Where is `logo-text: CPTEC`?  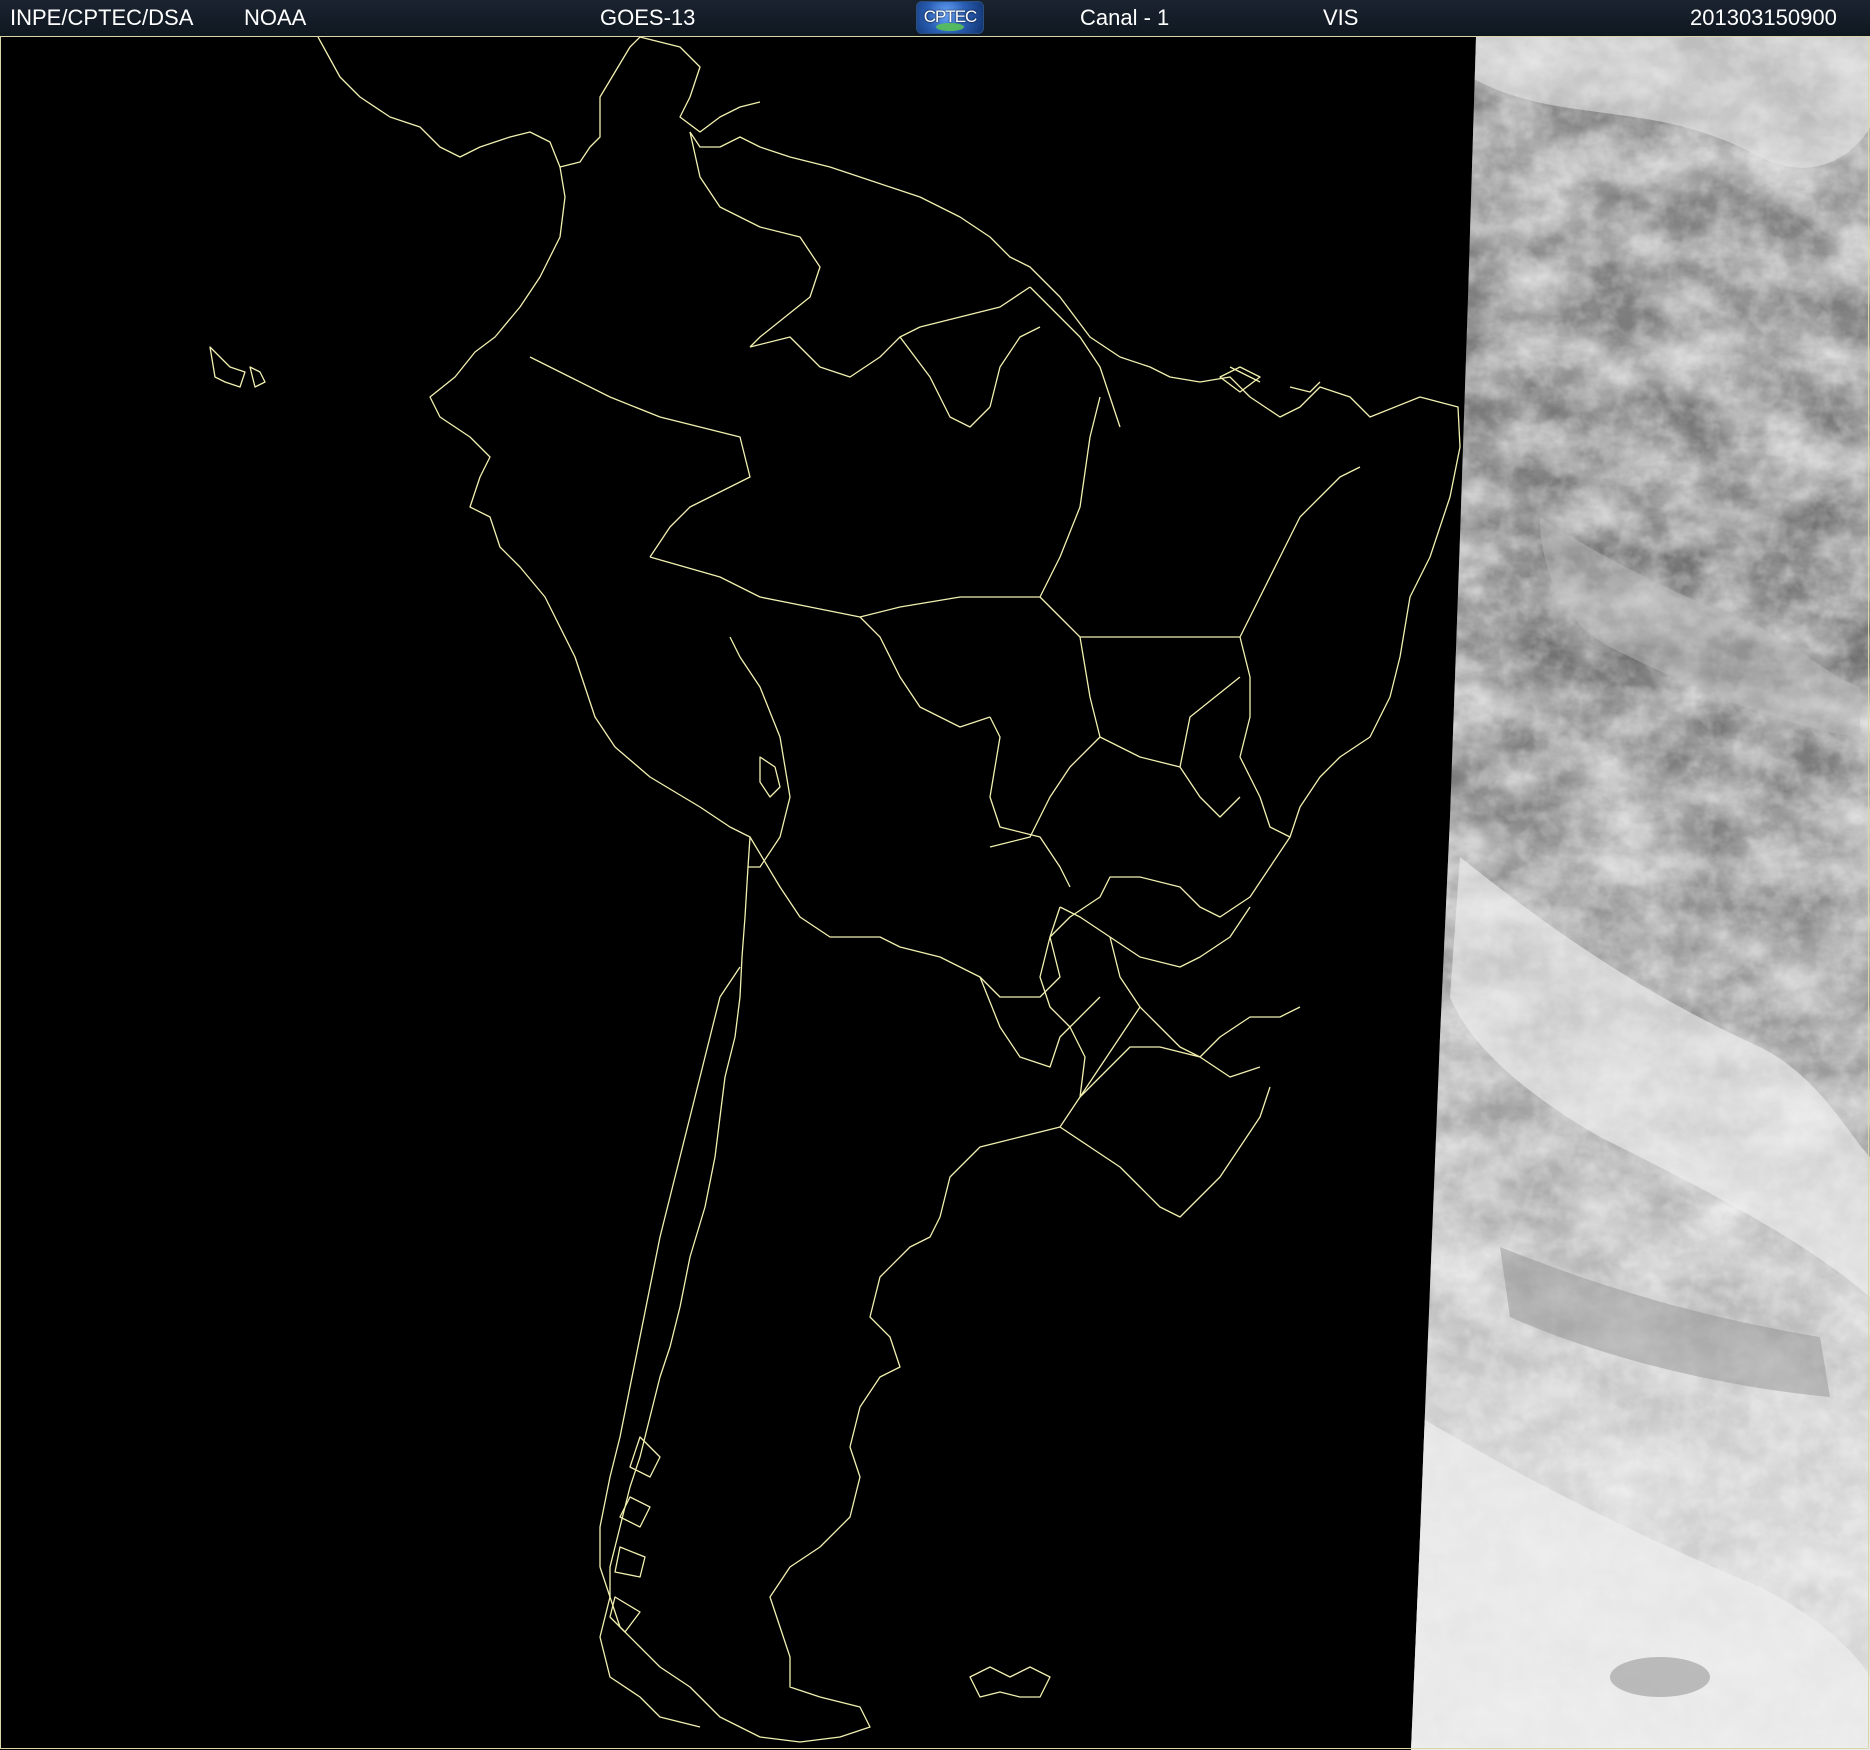
logo-text: CPTEC is located at coordinates (950, 16).